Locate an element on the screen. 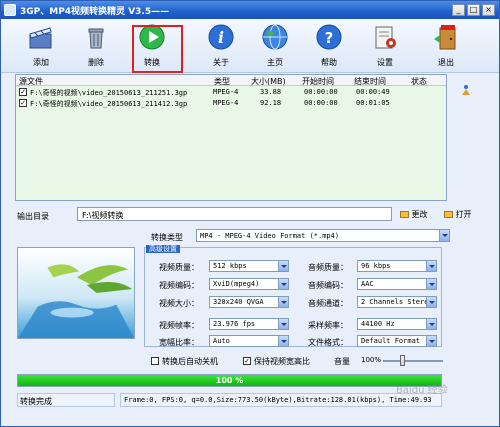 The width and height of the screenshot is (500, 427). video-quality-value: 512 kbps is located at coordinates (230, 266).